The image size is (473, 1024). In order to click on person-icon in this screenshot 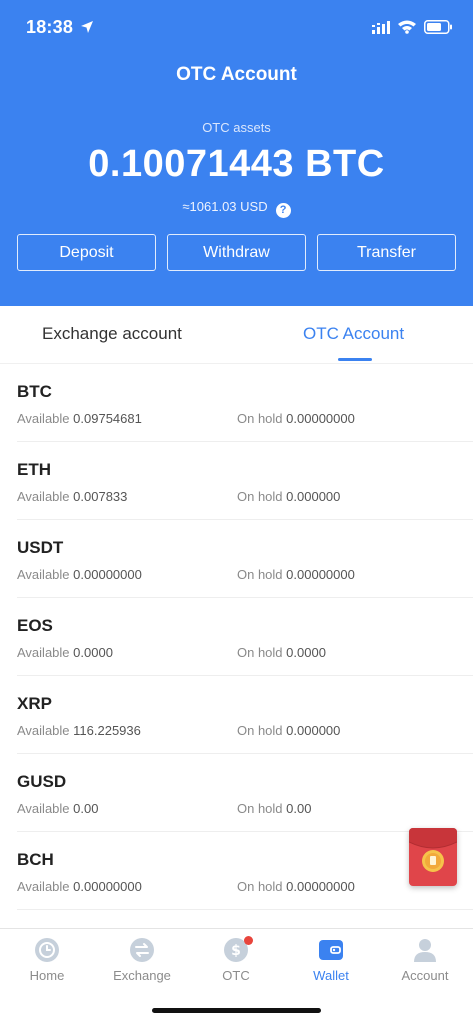, I will do `click(425, 950)`.